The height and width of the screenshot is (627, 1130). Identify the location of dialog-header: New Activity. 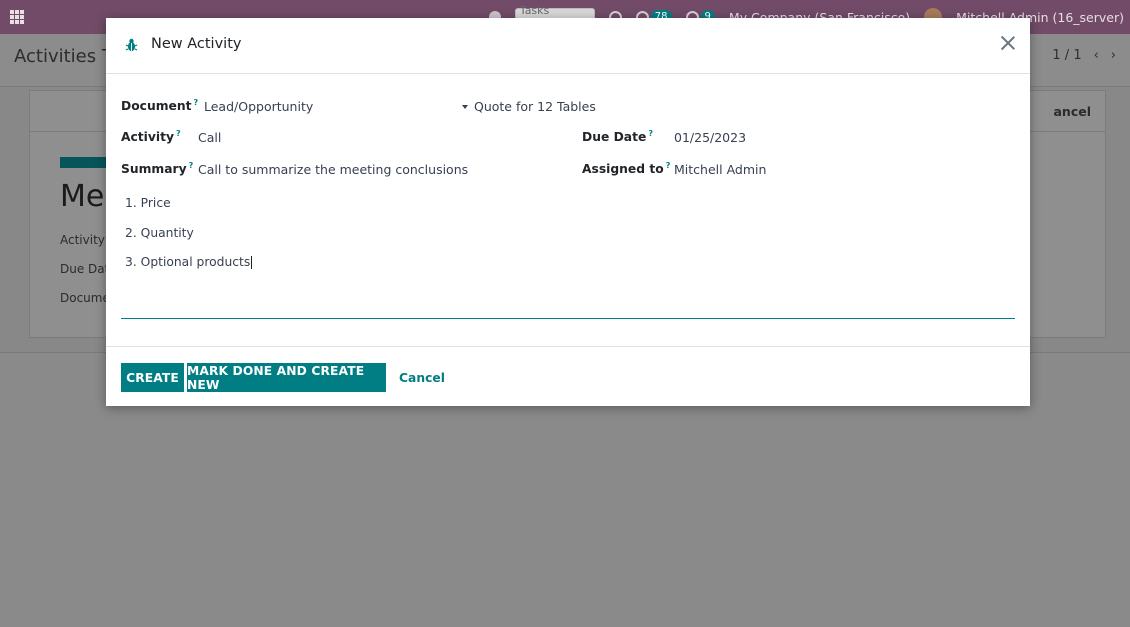
(568, 46).